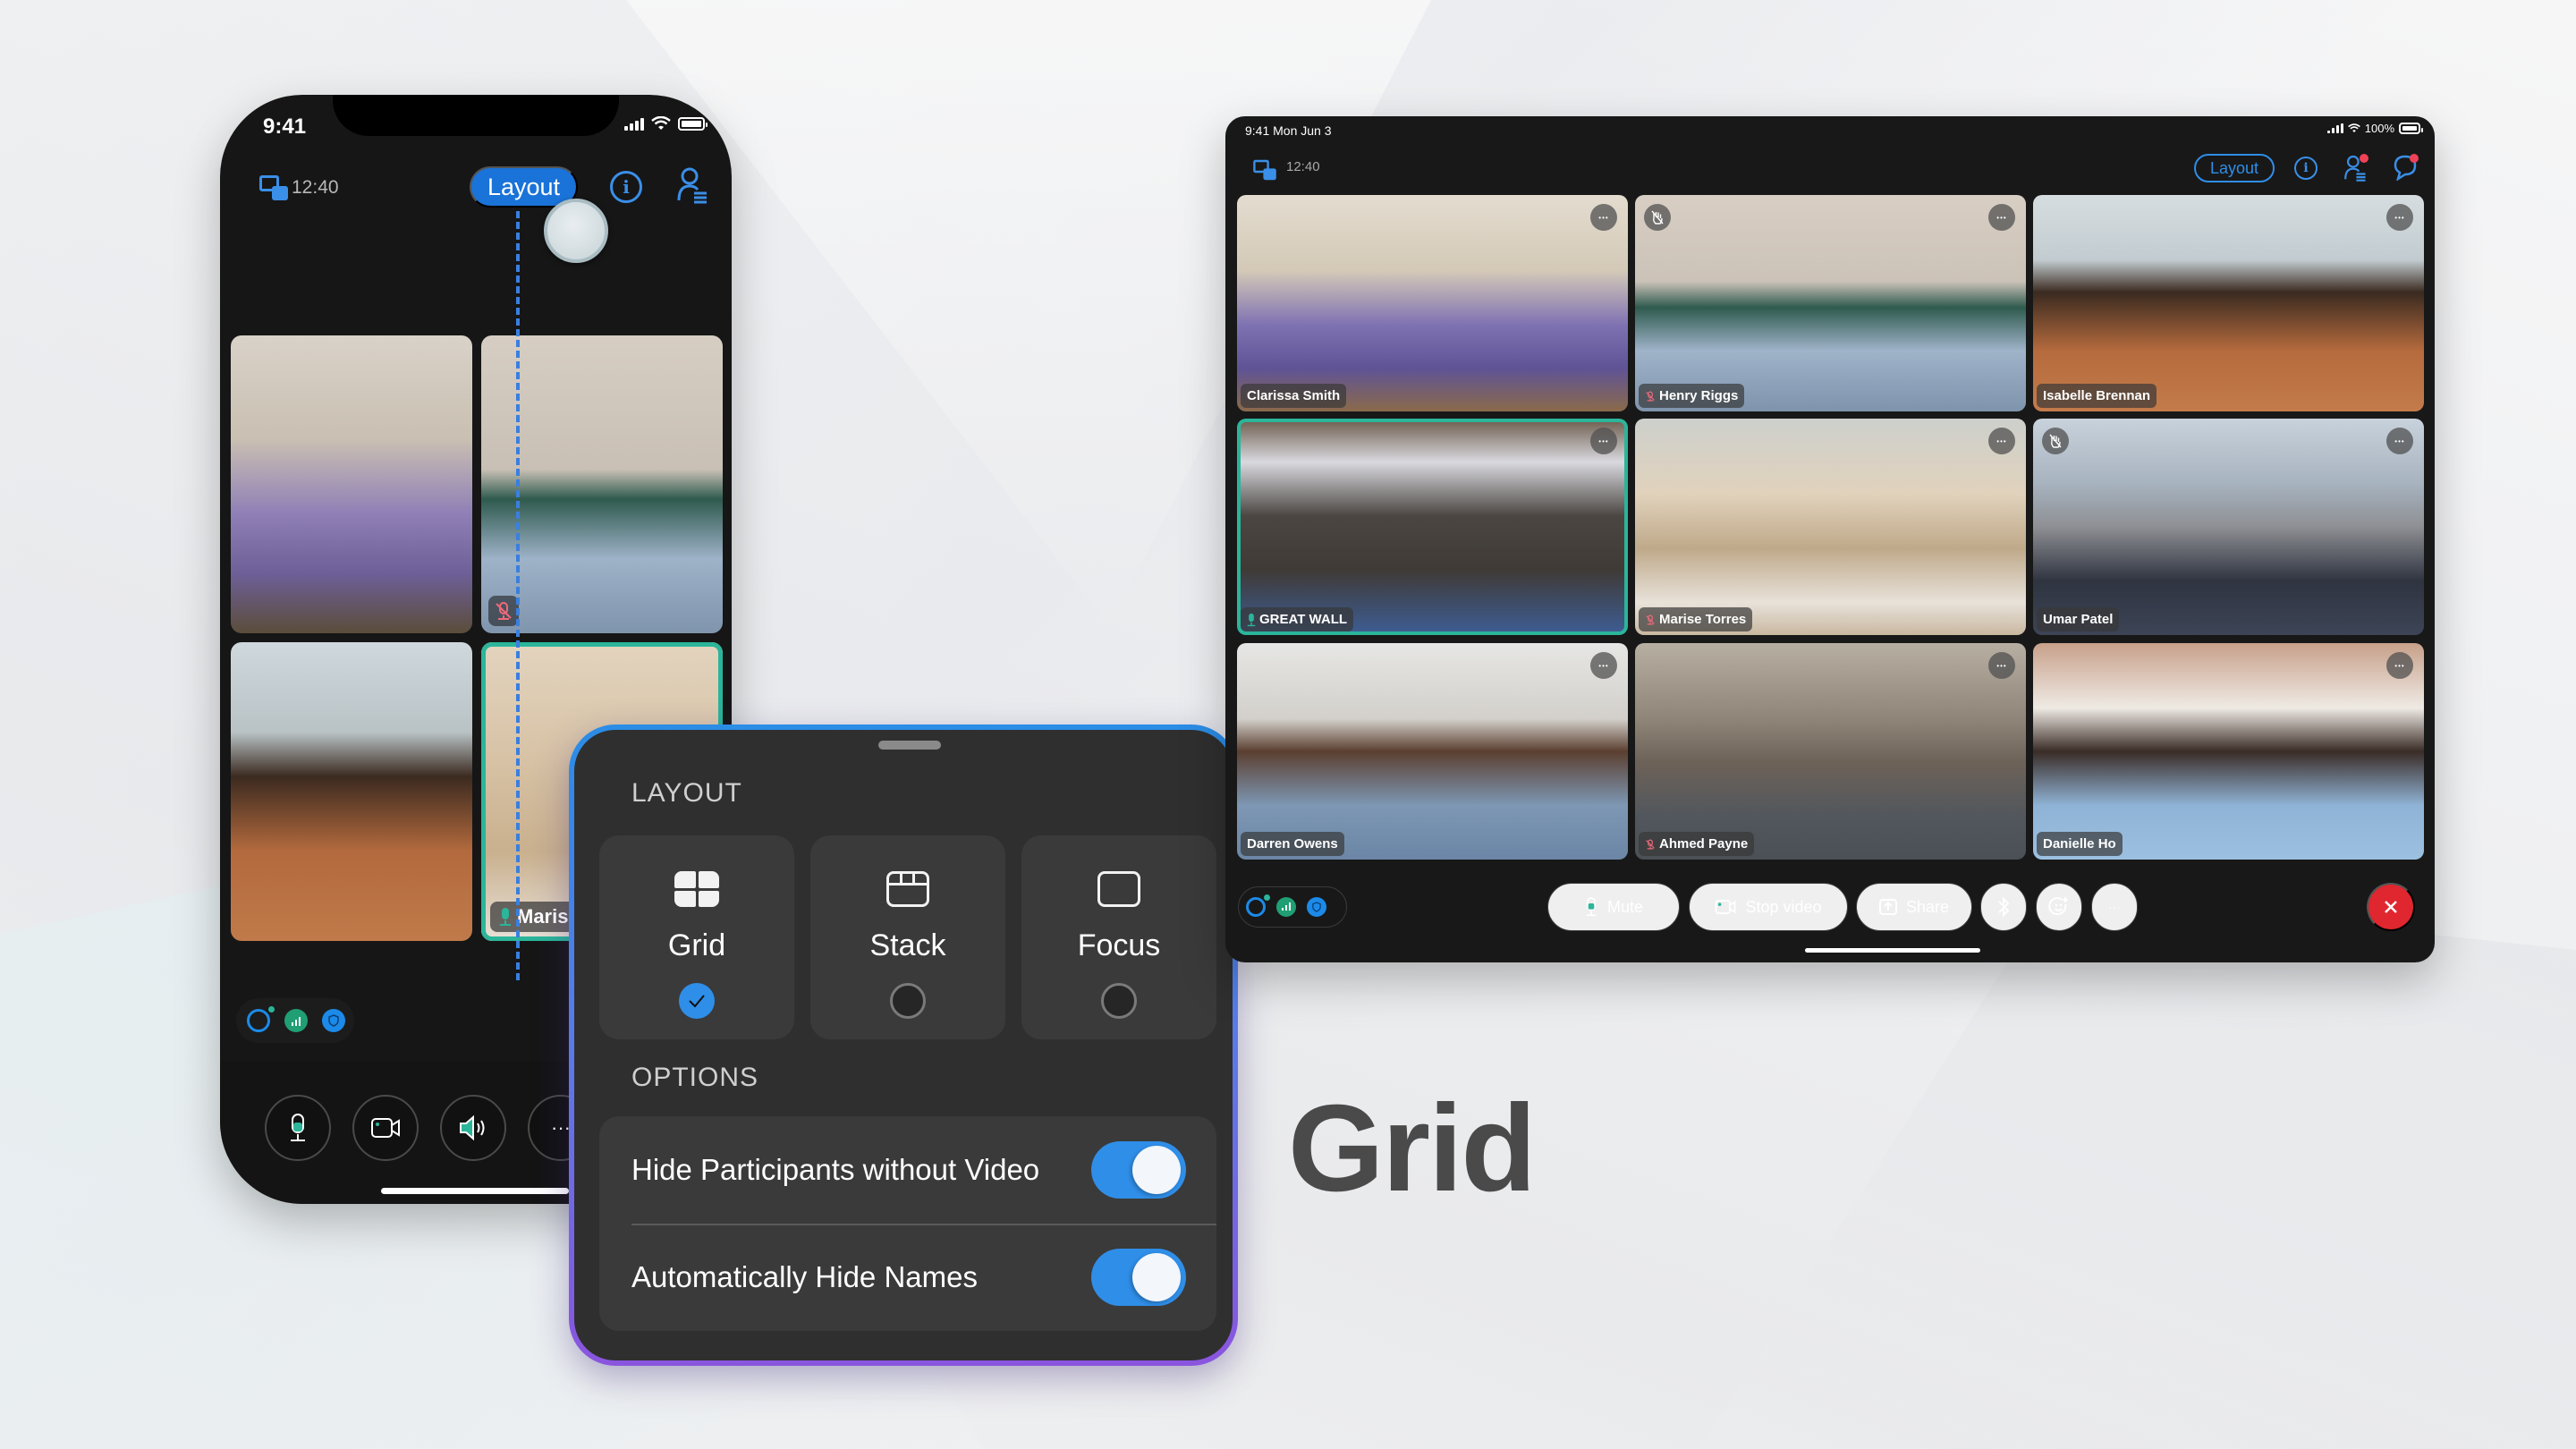 The image size is (2576, 1449). Describe the element at coordinates (2406, 169) in the screenshot. I see `chat-button` at that location.